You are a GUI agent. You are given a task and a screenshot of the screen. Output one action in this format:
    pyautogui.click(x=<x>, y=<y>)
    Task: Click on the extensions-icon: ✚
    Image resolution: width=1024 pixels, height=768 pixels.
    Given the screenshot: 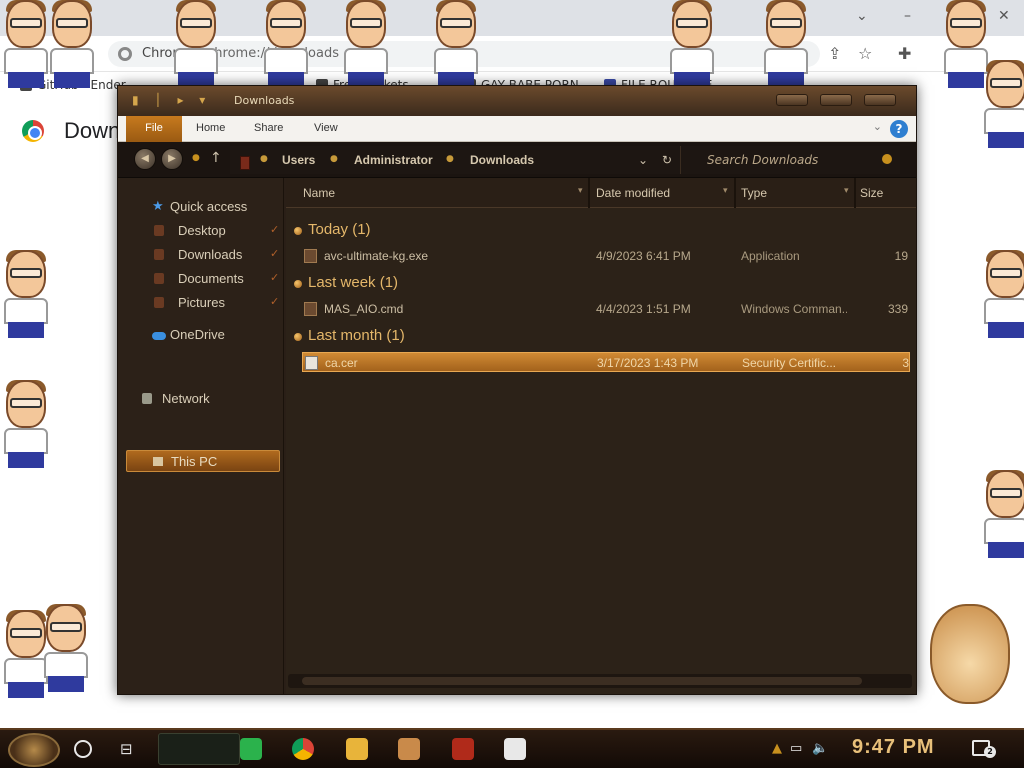 What is the action you would take?
    pyautogui.click(x=904, y=53)
    